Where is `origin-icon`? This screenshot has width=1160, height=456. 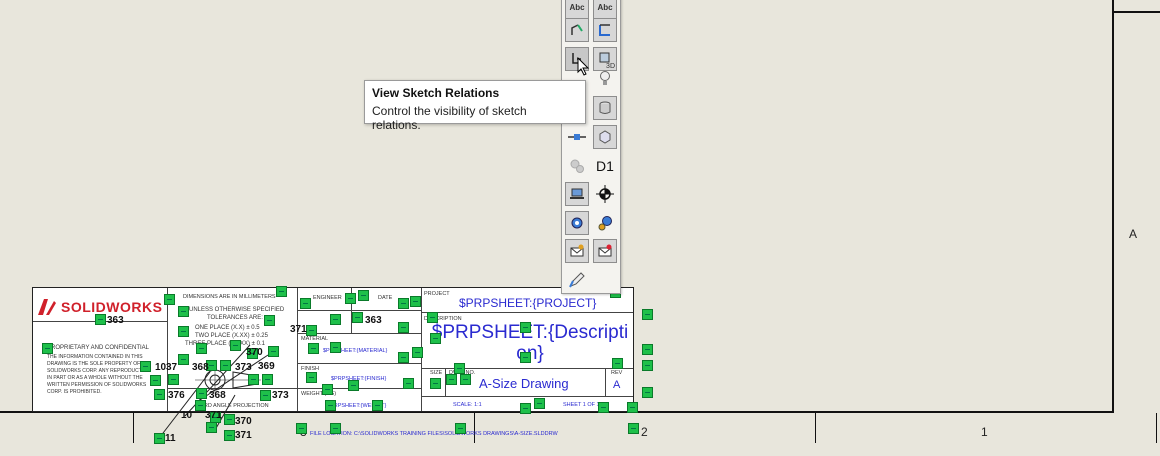
origin-icon is located at coordinates (605, 194).